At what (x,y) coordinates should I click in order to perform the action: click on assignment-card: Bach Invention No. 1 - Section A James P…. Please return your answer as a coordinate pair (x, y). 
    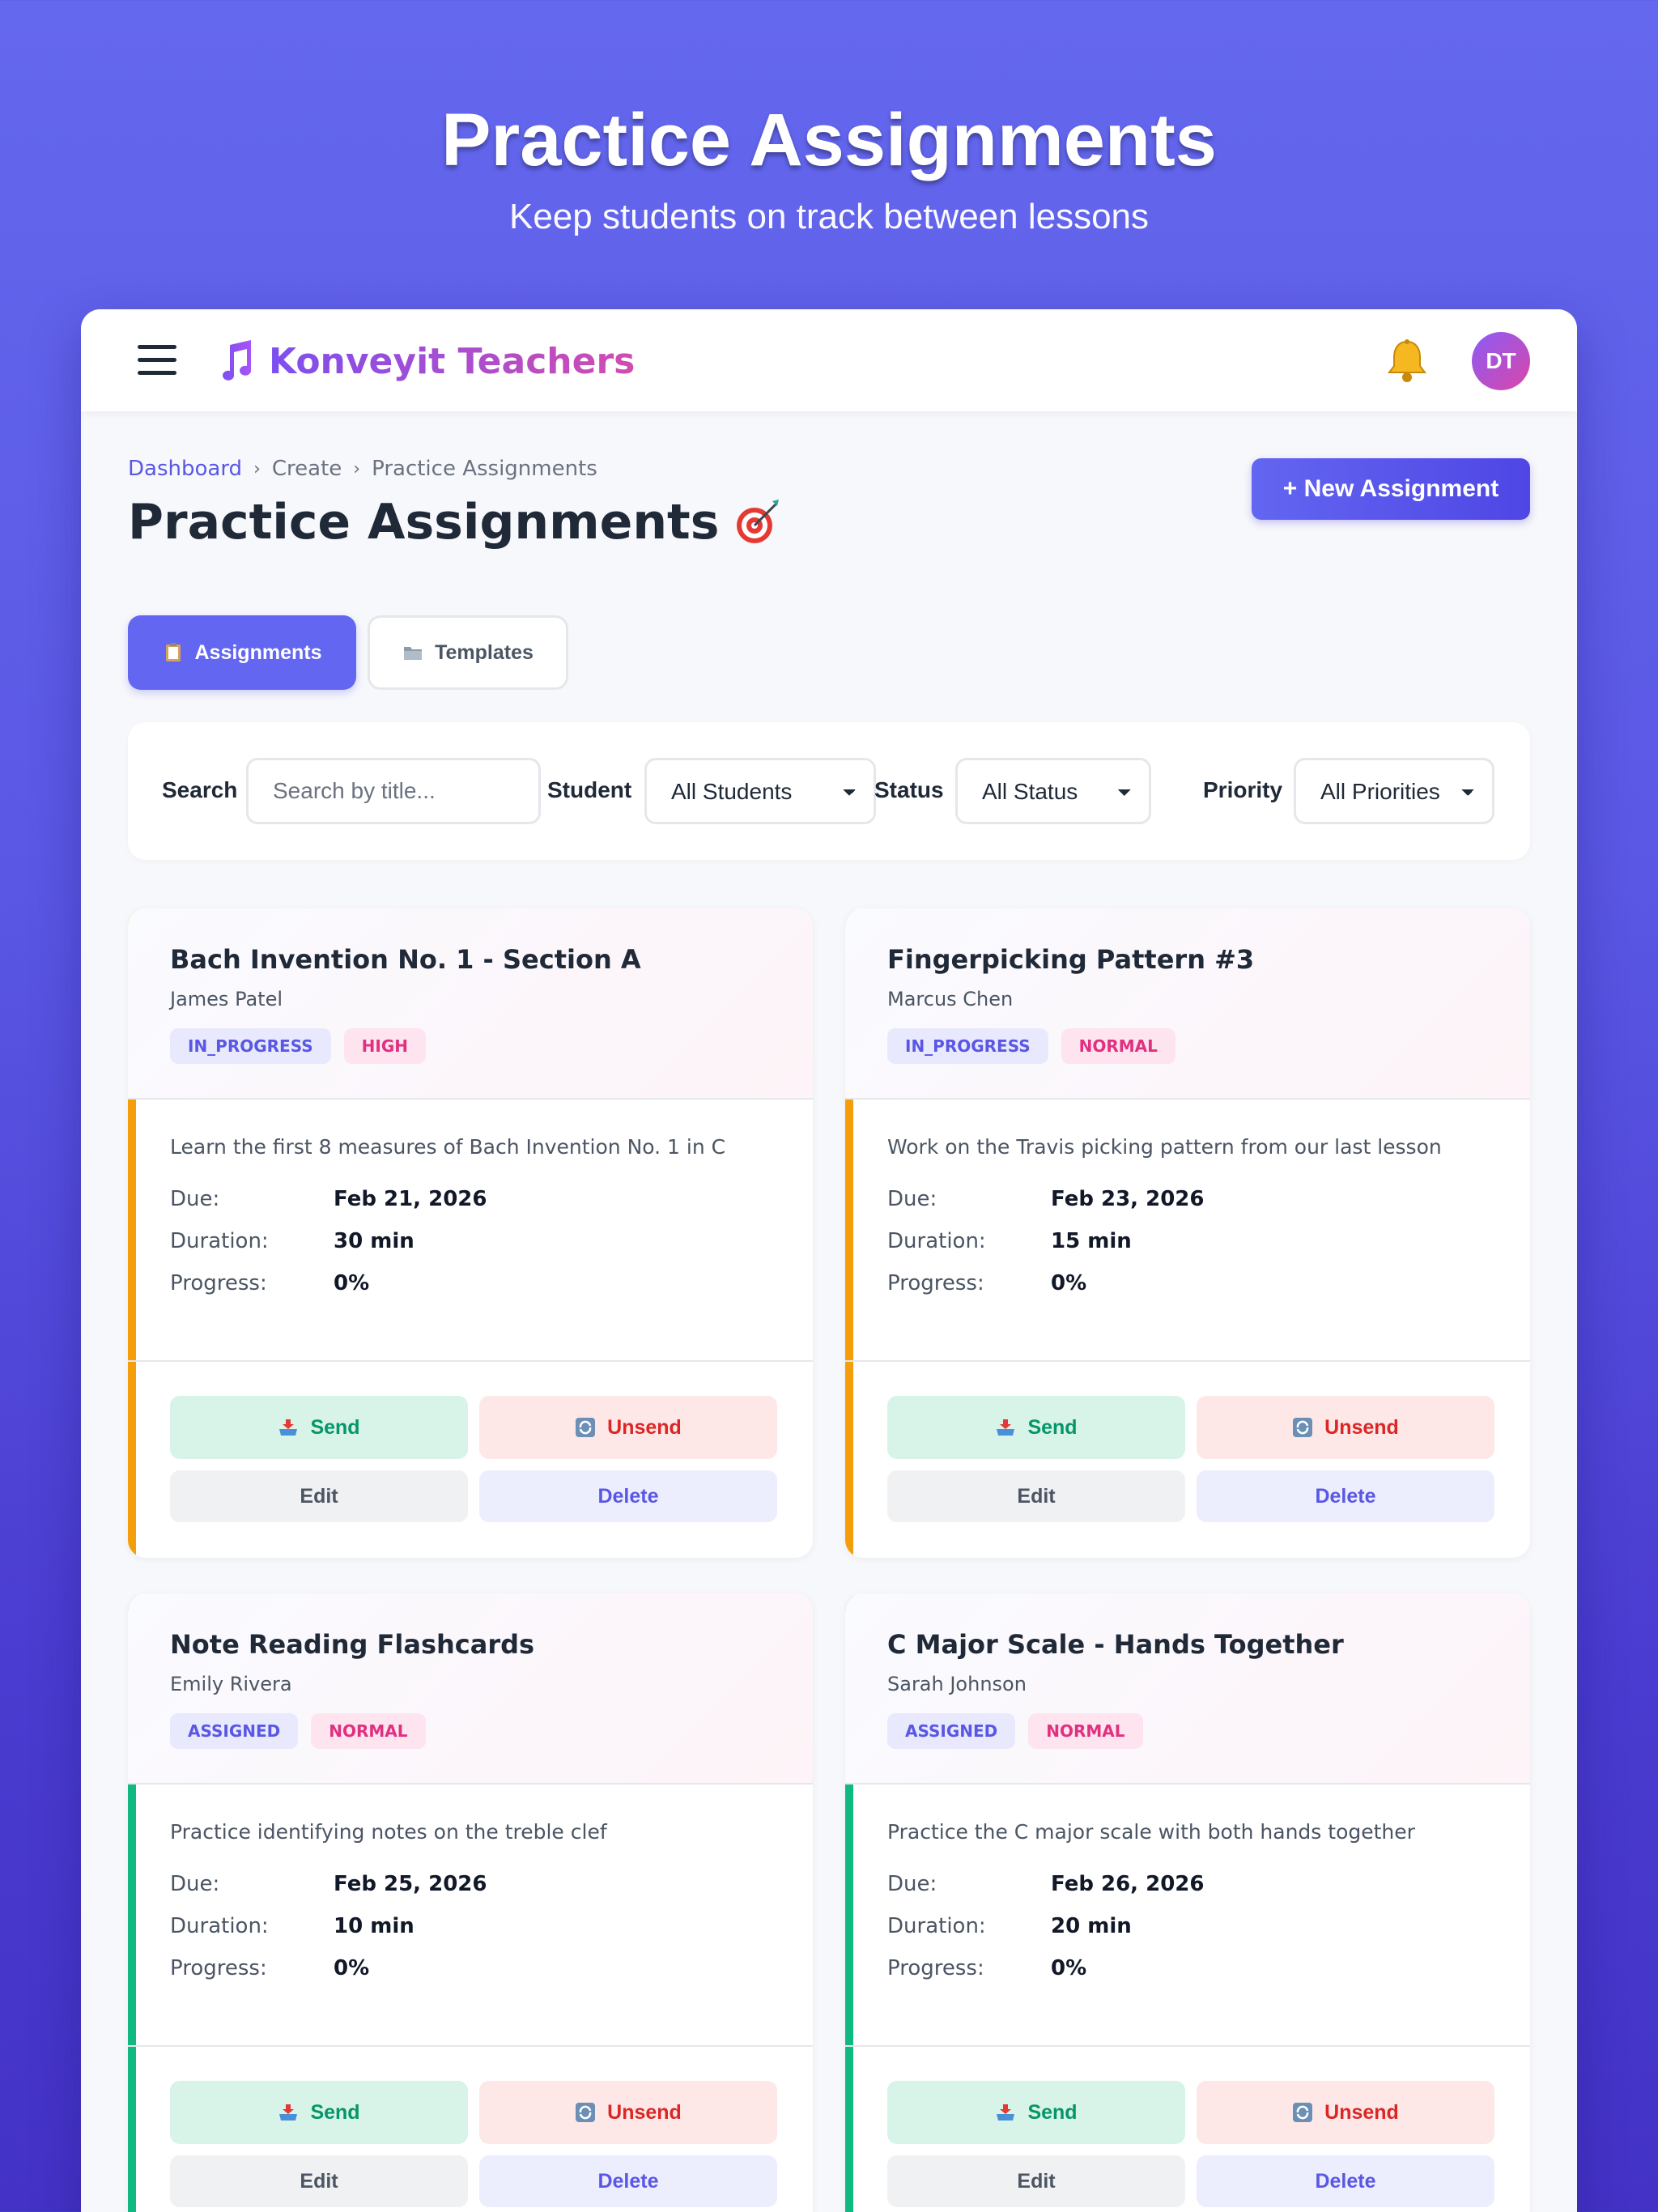
    Looking at the image, I should click on (470, 1233).